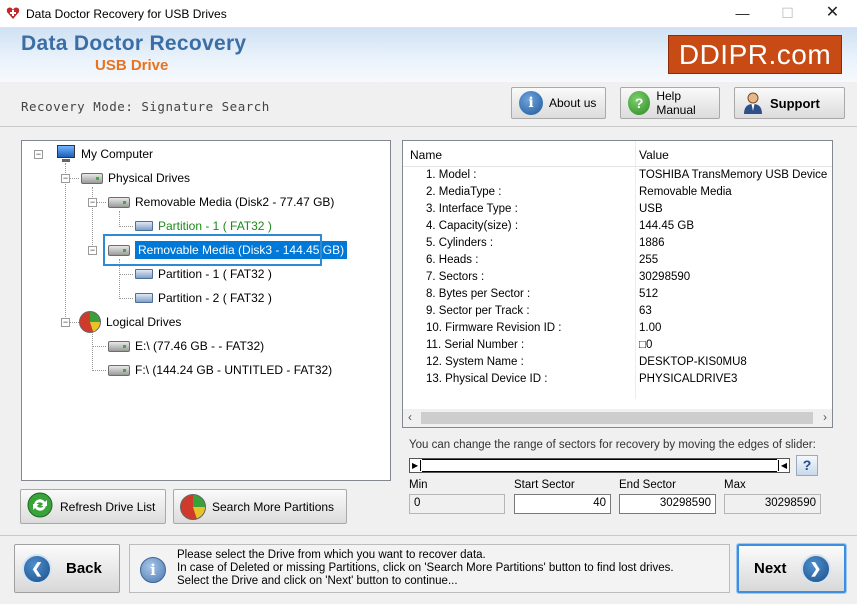 This screenshot has width=857, height=604. Describe the element at coordinates (472, 226) in the screenshot. I see `property-name: 4. Capacity(size) :` at that location.